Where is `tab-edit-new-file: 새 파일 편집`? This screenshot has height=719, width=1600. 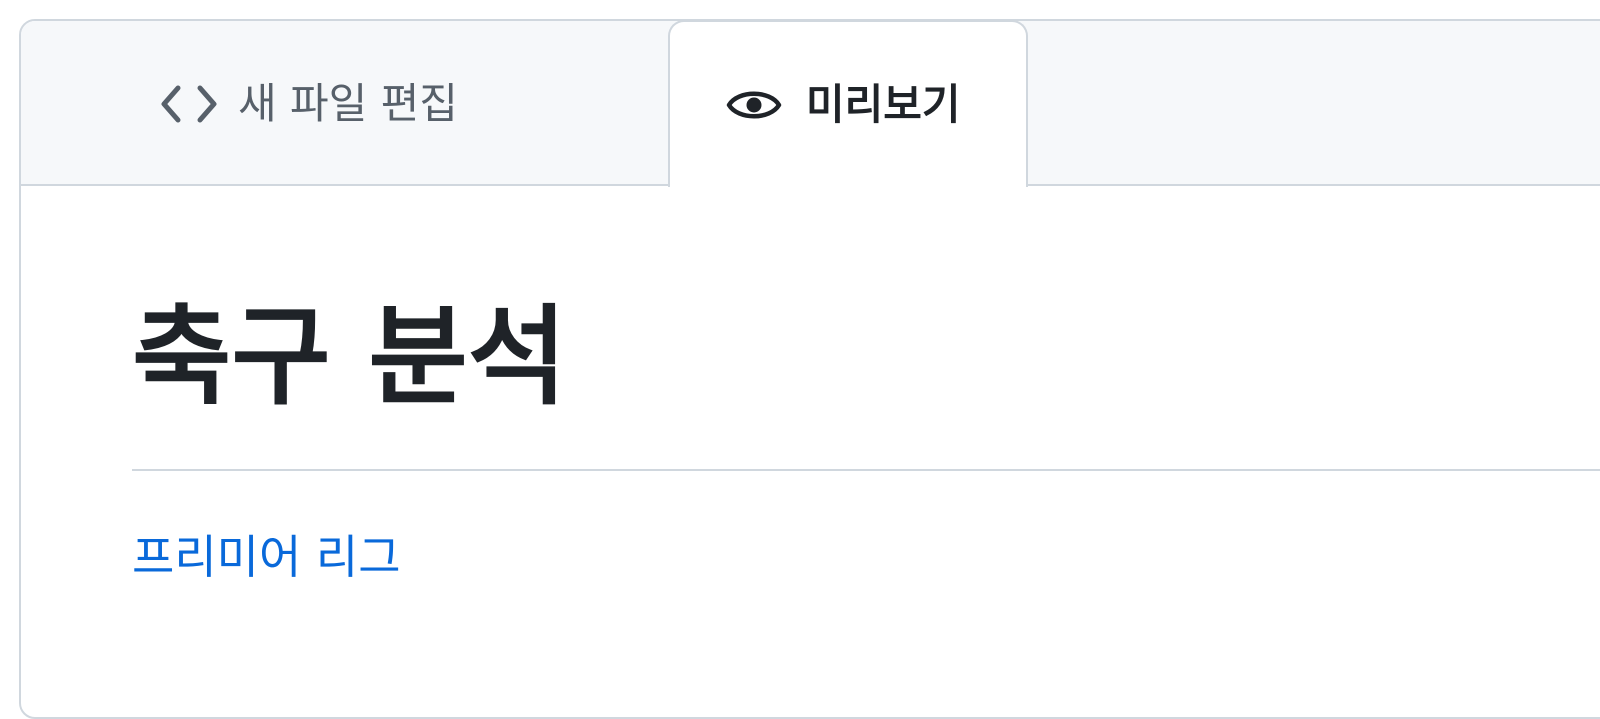
tab-edit-new-file: 새 파일 편집 is located at coordinates (345, 103).